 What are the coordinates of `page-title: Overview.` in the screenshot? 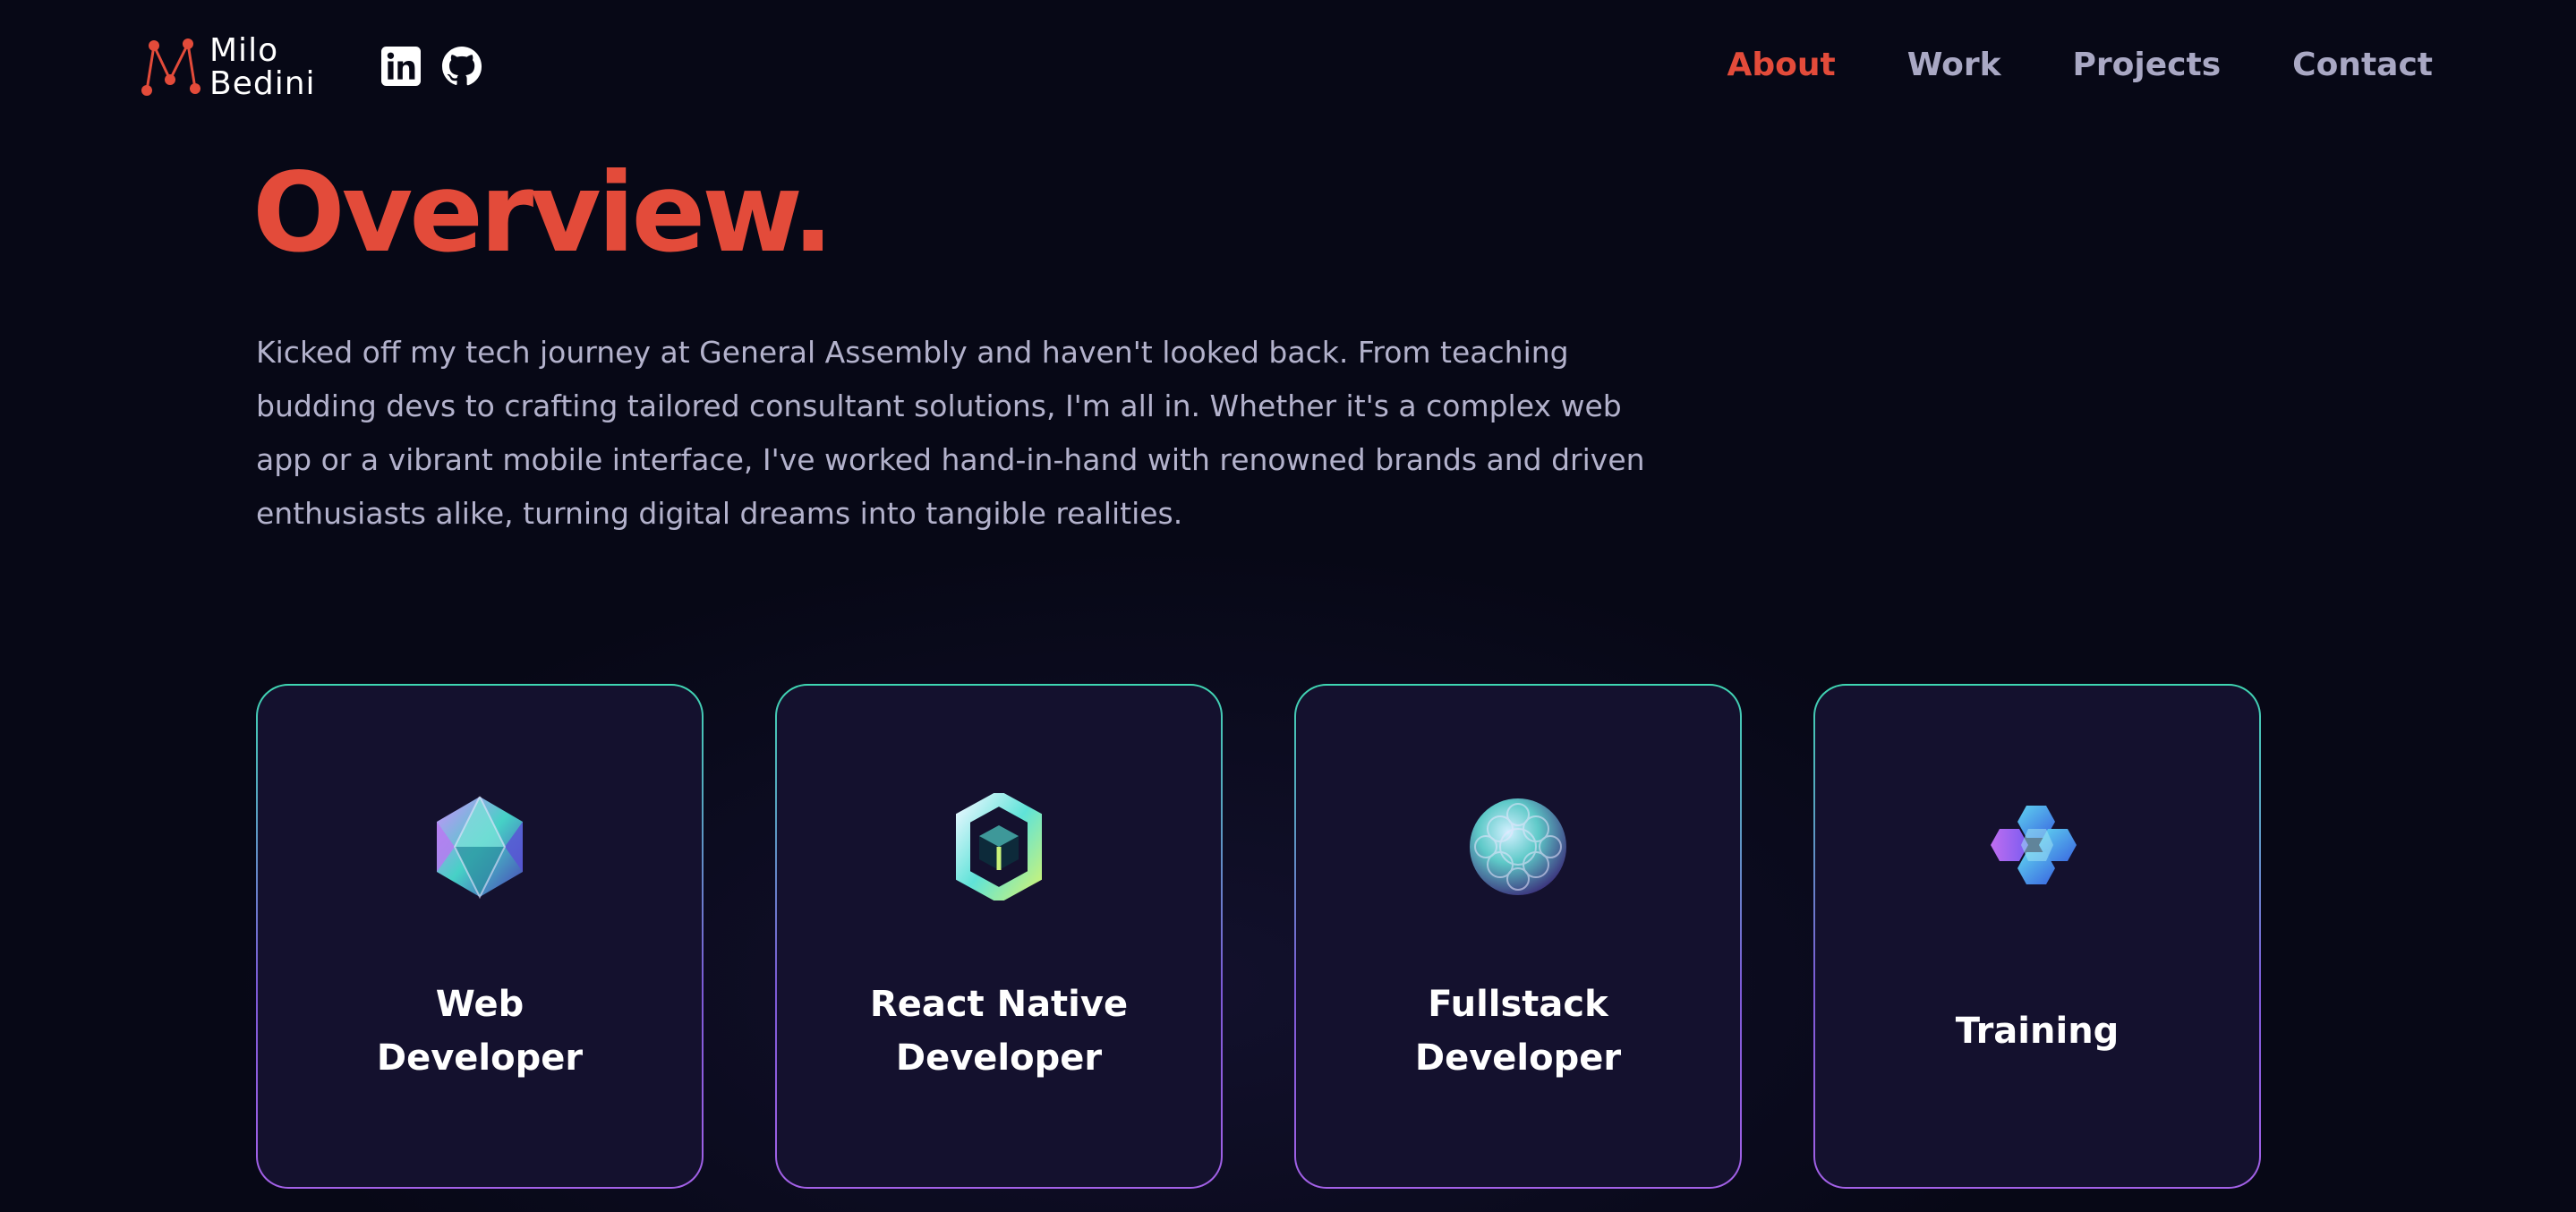 It's located at (542, 213).